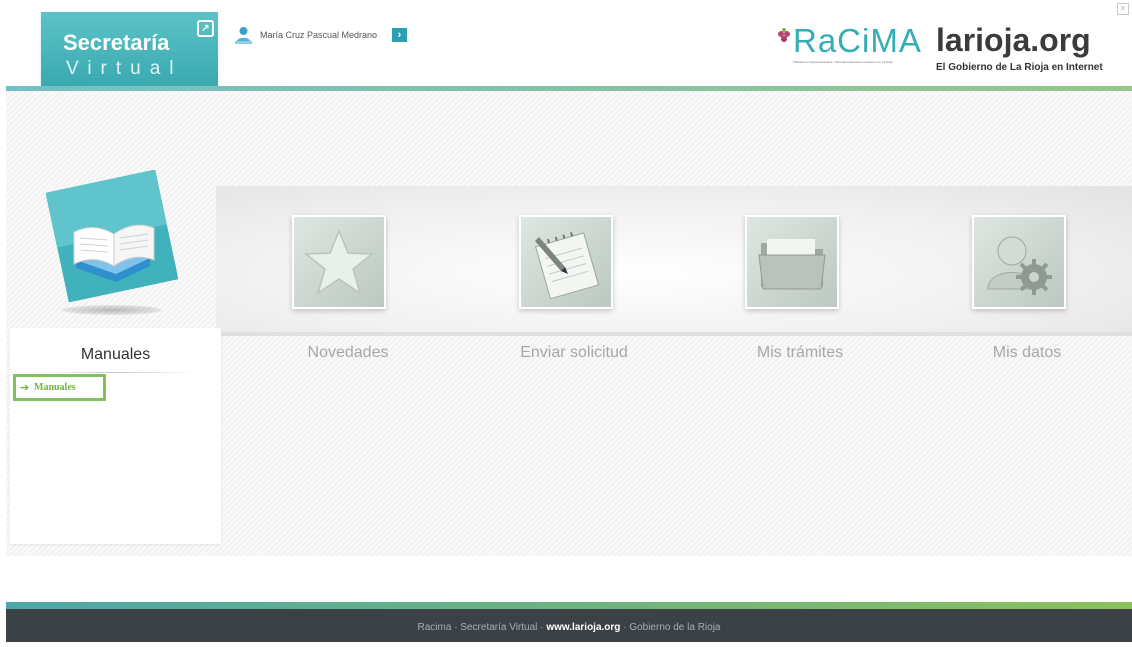  Describe the element at coordinates (399, 35) in the screenshot. I see `user-menu-arrow-icon: ›` at that location.